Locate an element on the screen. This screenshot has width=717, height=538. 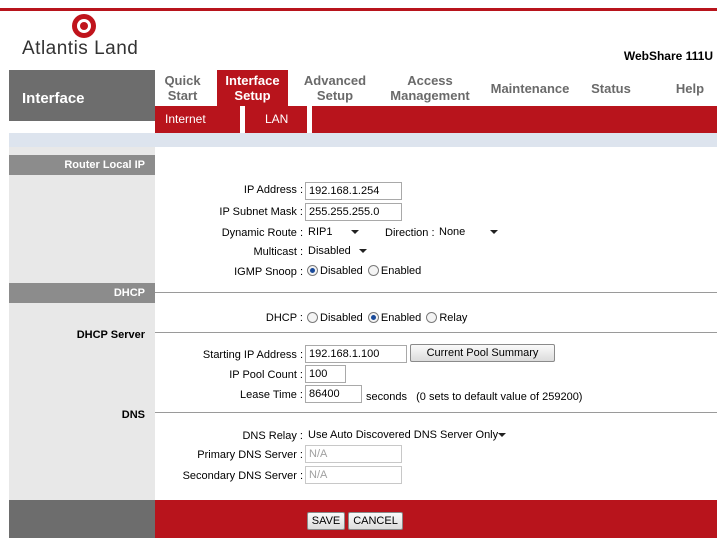
lease-time-input: 86400 is located at coordinates (333, 394).